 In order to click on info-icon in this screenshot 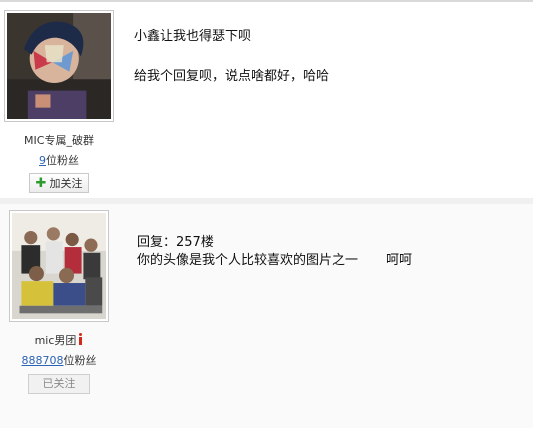, I will do `click(80, 339)`.